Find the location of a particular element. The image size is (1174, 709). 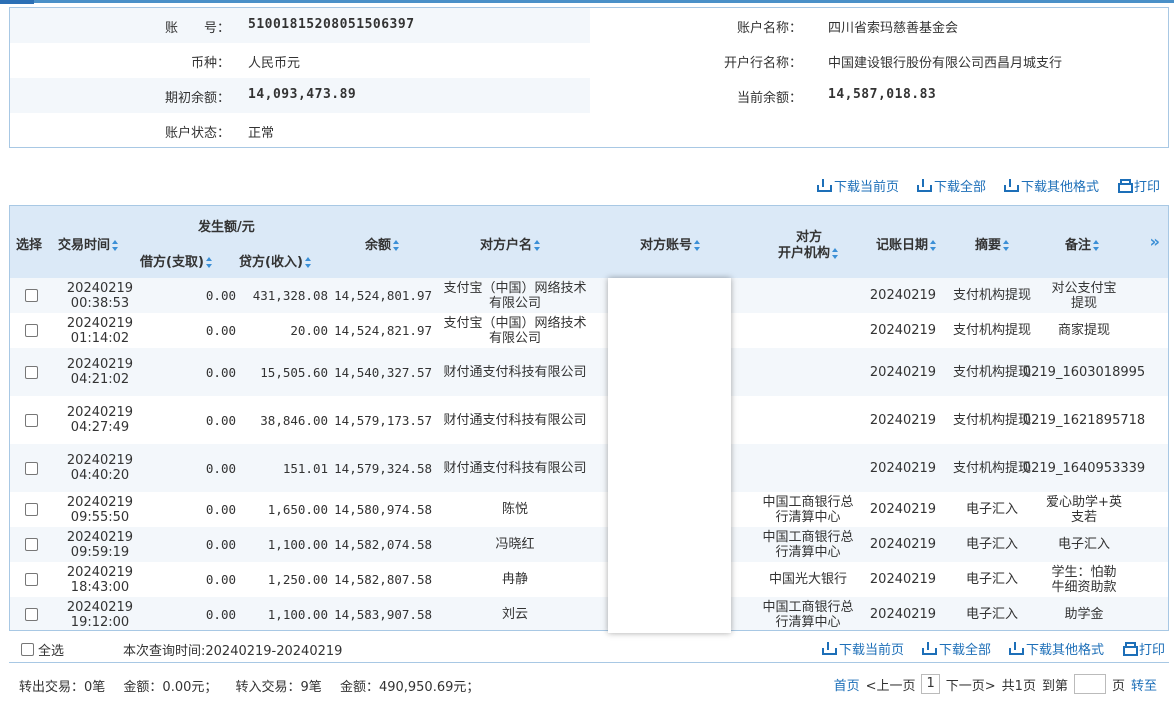

select-all-checkbox: 全选 is located at coordinates (42, 649).